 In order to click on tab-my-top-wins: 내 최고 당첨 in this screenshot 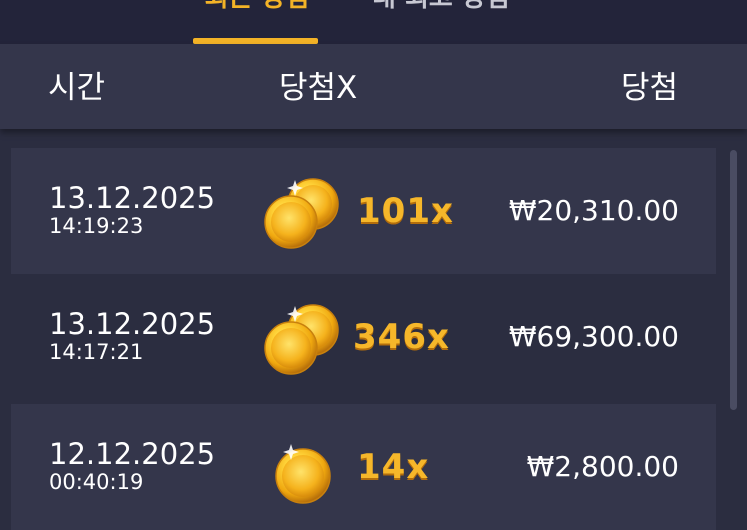, I will do `click(441, 9)`.